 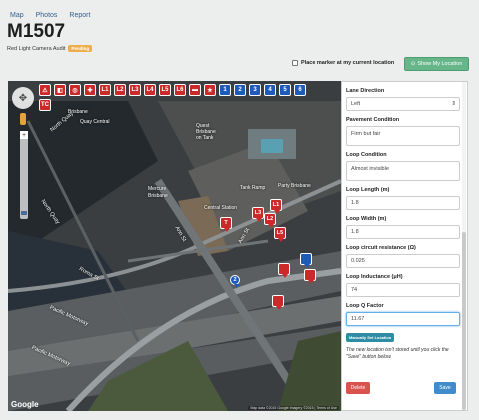 I want to click on map-pin-l3: L3, so click(x=258, y=214).